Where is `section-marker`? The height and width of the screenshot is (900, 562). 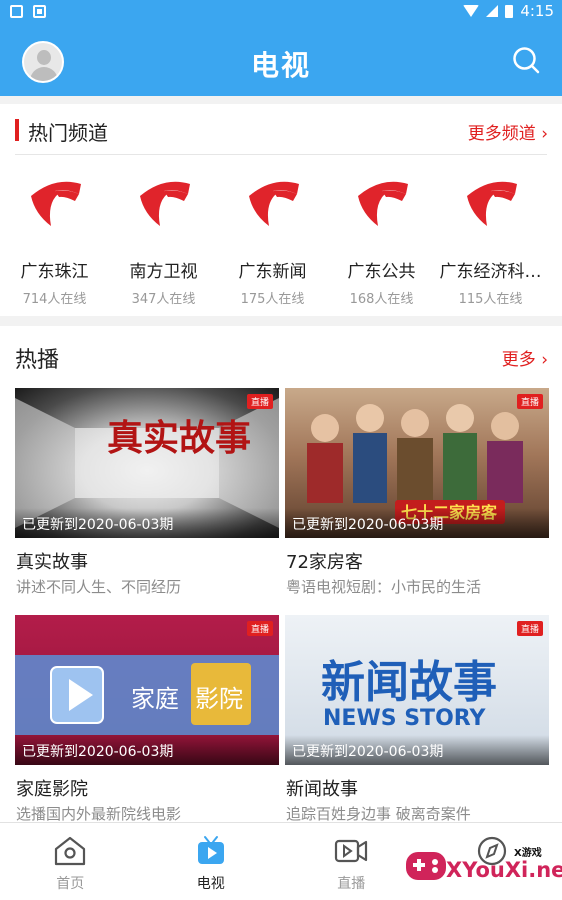
section-marker is located at coordinates (17, 130).